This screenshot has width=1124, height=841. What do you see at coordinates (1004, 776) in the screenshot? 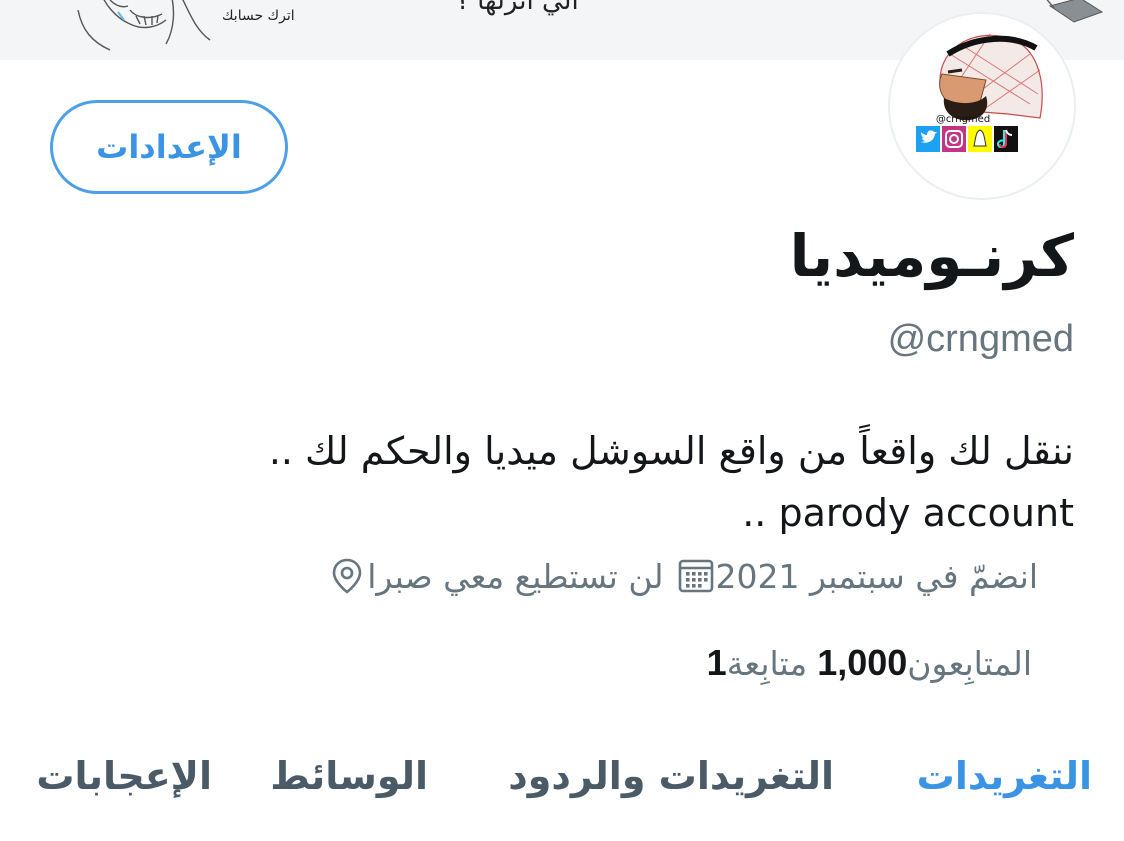
I see `tab-tweets: التغريدات` at bounding box center [1004, 776].